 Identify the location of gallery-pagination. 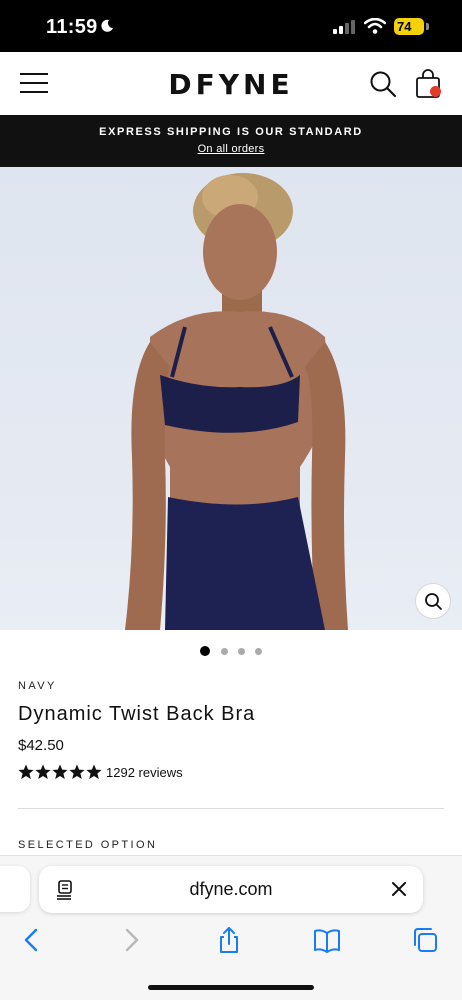
(235, 652).